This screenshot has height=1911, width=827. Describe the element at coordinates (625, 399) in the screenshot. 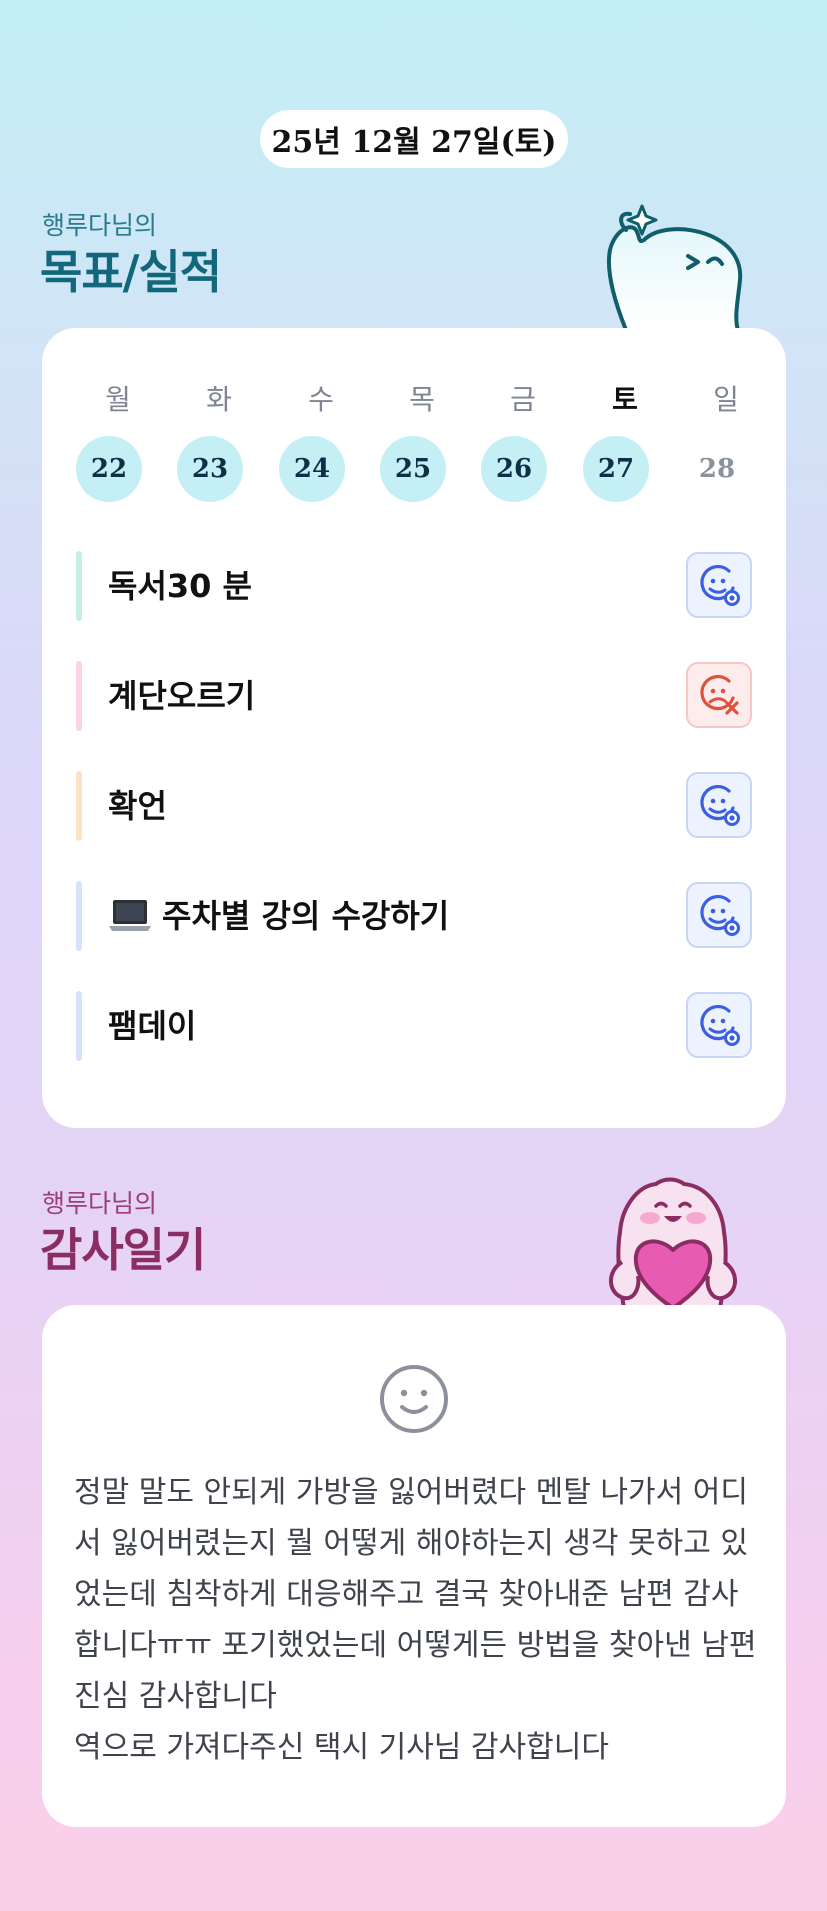

I see `weekday-sat-today: 토` at that location.